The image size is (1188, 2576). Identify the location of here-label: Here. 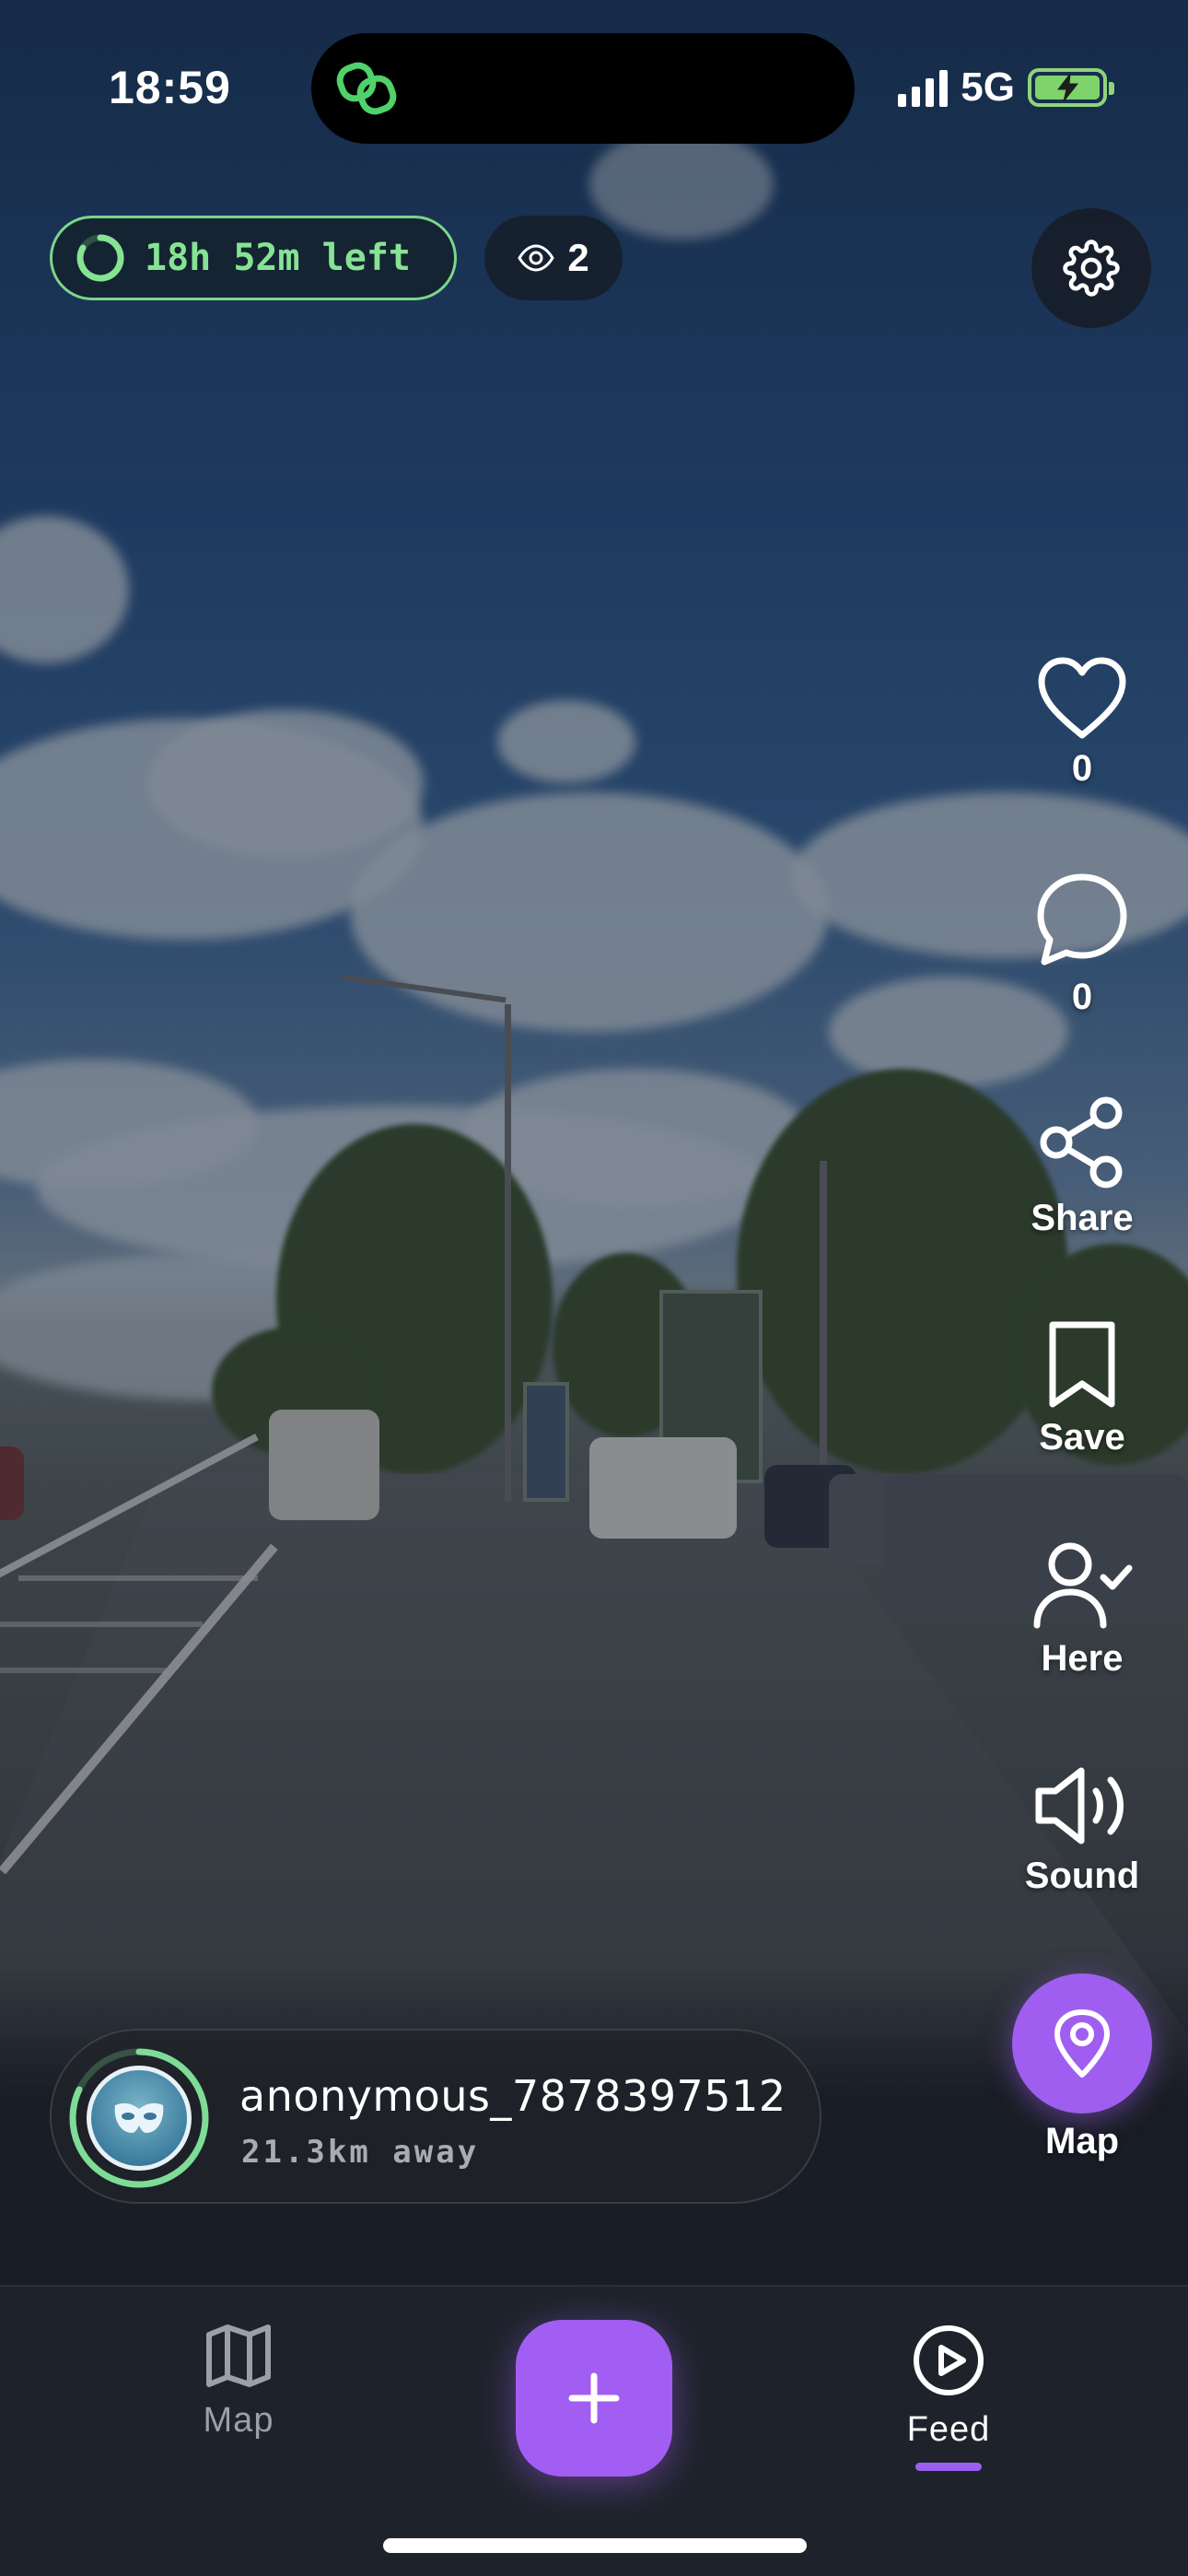
(1082, 1659).